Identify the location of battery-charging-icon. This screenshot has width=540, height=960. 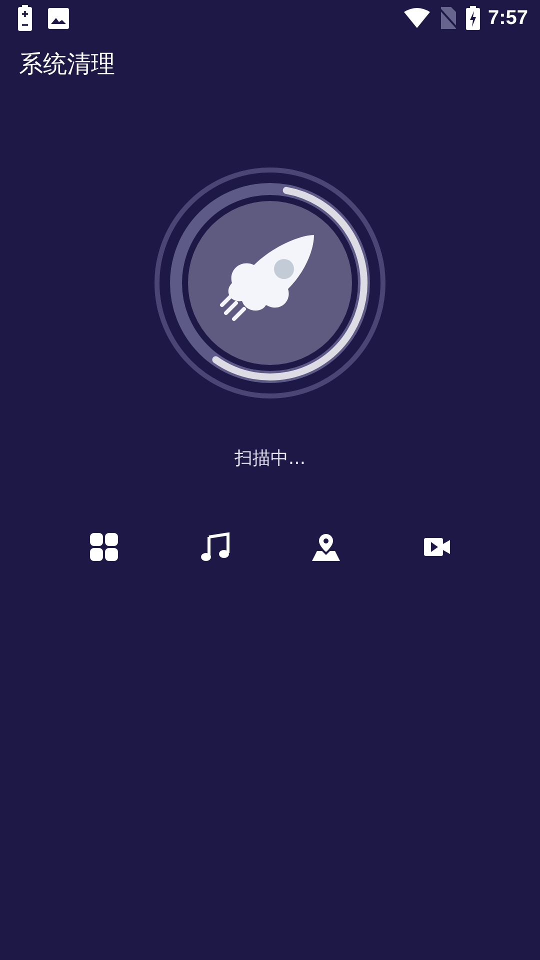
(473, 18).